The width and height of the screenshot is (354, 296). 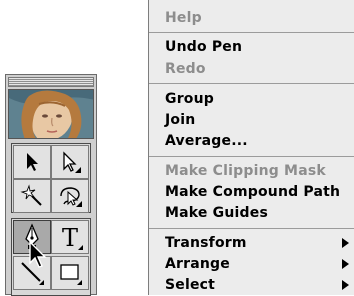 I want to click on drawing-tools-group: T, so click(x=51, y=257).